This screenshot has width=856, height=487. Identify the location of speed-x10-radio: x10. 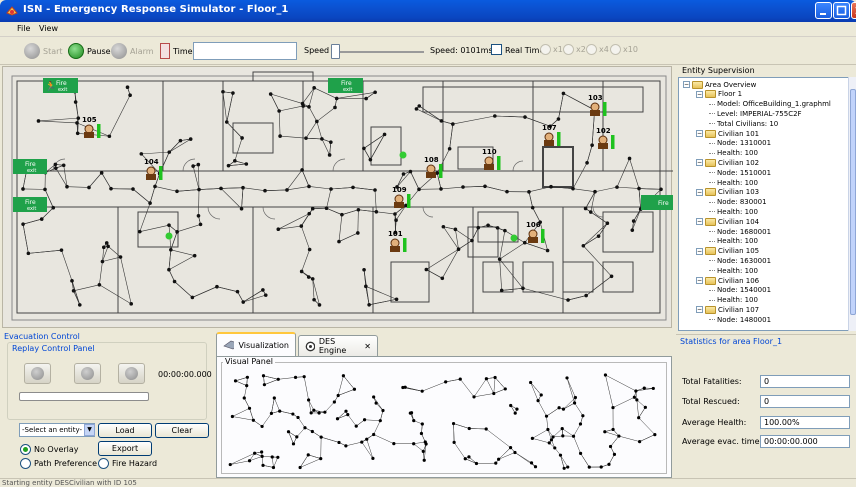
(624, 49).